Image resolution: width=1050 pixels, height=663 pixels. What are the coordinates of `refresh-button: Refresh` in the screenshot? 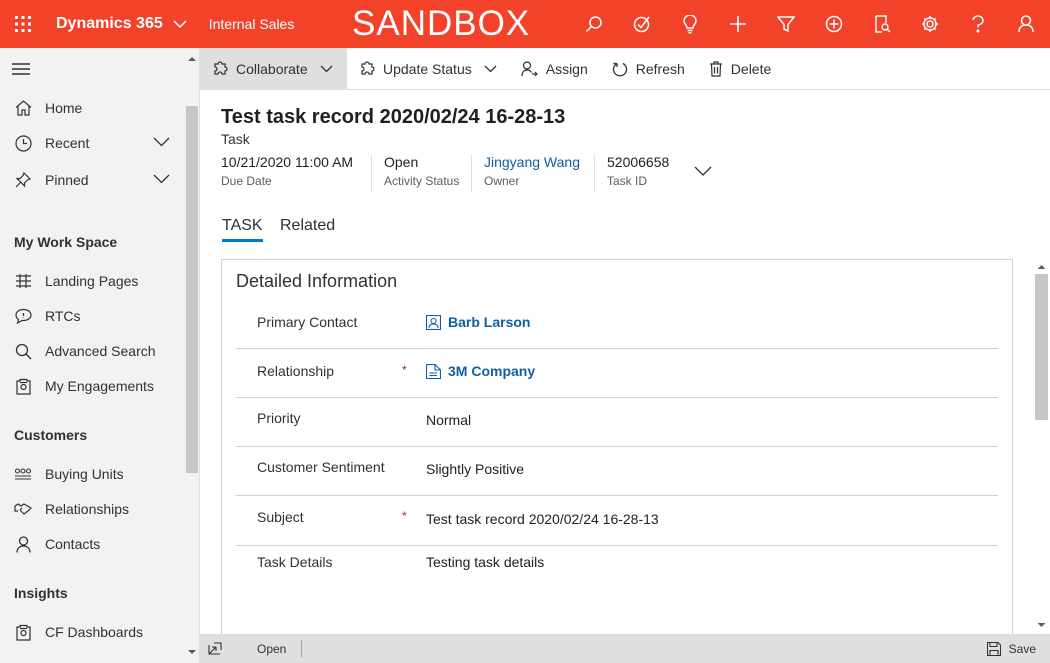 It's located at (648, 69).